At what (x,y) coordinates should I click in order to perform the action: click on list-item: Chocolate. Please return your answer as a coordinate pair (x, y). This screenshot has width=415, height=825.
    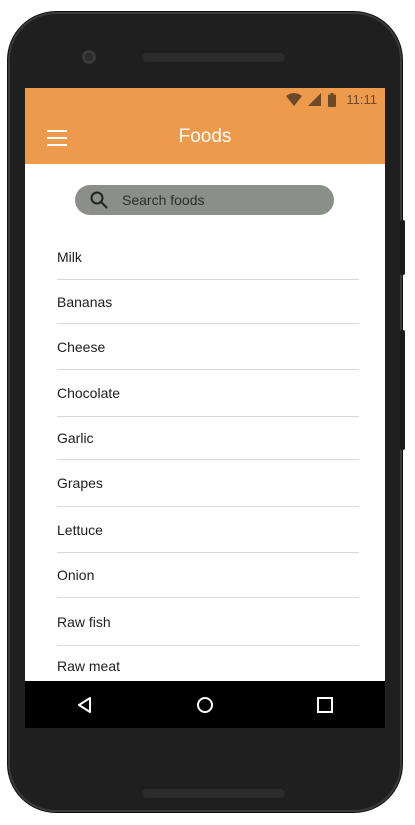
    Looking at the image, I should click on (208, 393).